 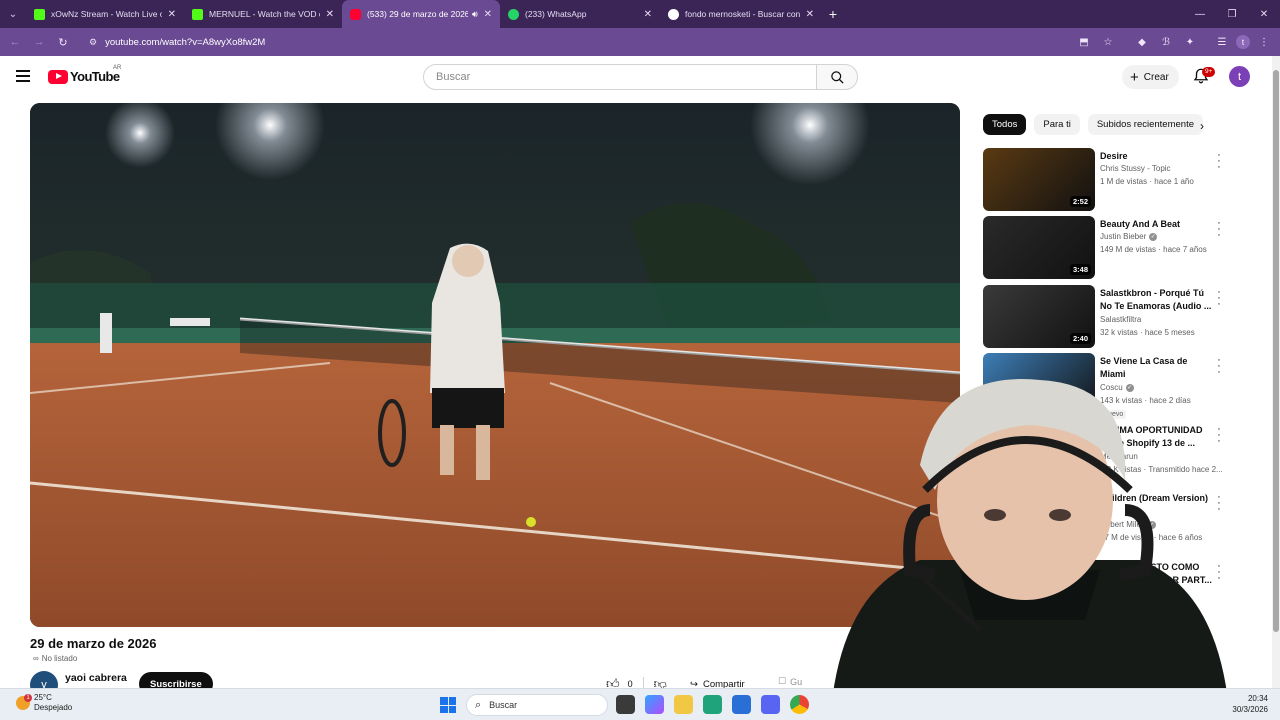 What do you see at coordinates (1190, 42) in the screenshot?
I see `extensions-puzzle-icon: ✦` at bounding box center [1190, 42].